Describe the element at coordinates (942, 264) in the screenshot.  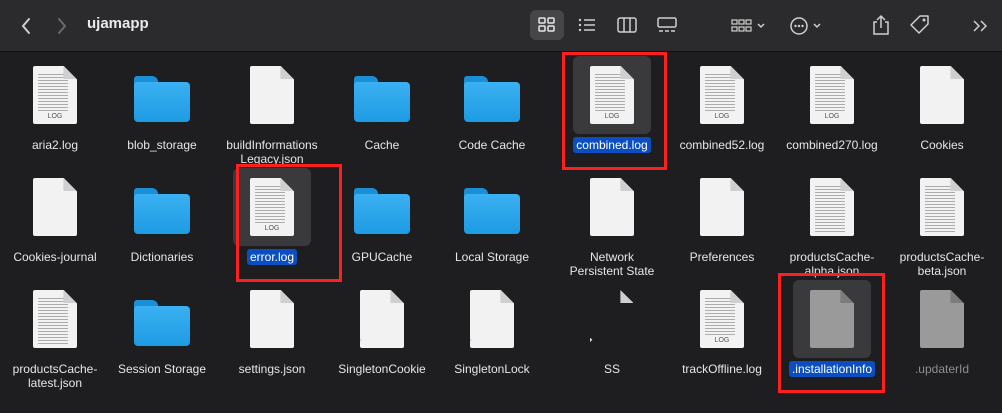
I see `file-label: productsCache-beta.json` at that location.